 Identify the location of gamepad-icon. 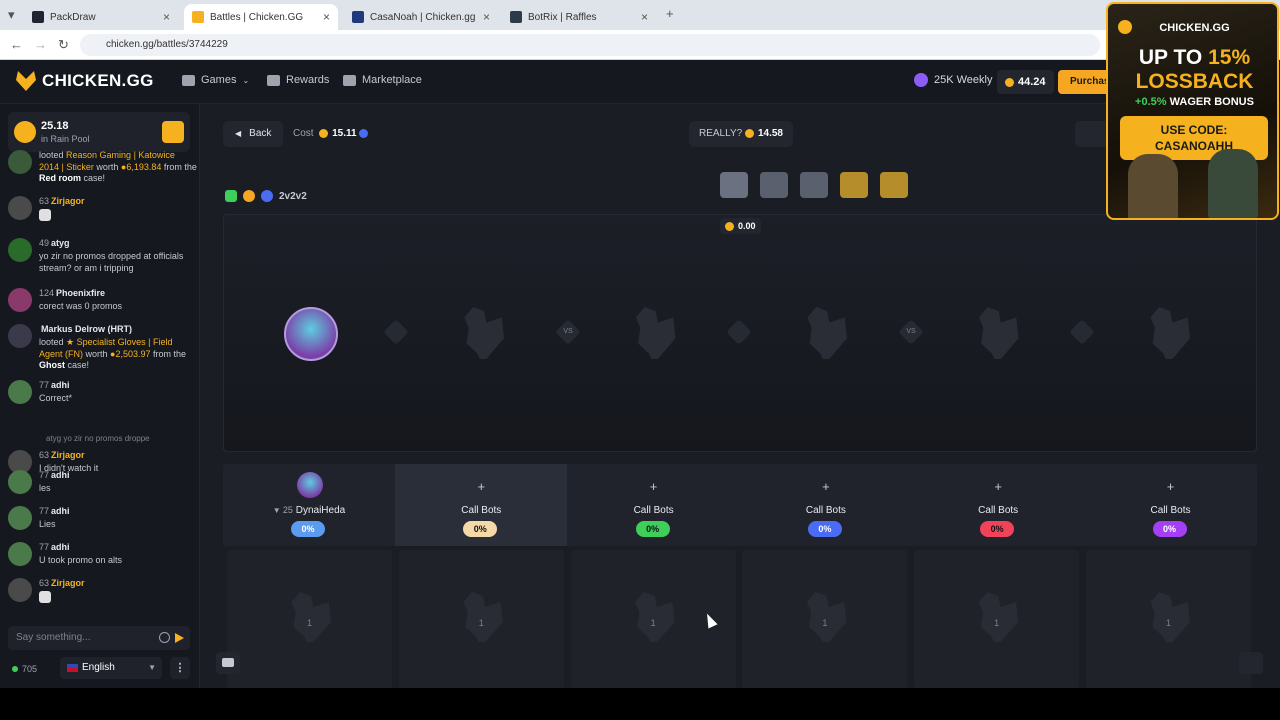
(188, 80).